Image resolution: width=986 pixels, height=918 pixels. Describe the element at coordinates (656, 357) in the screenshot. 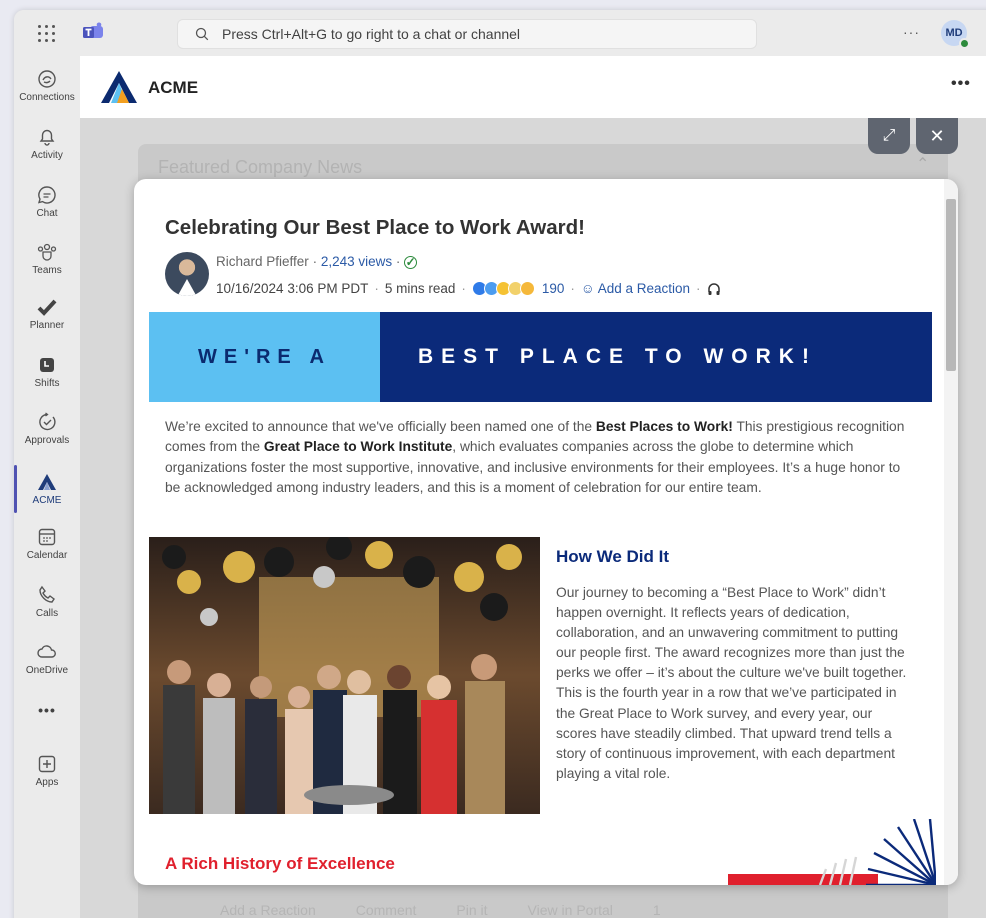

I see `banner-right-text: BEST PLACE TO WORK!` at that location.